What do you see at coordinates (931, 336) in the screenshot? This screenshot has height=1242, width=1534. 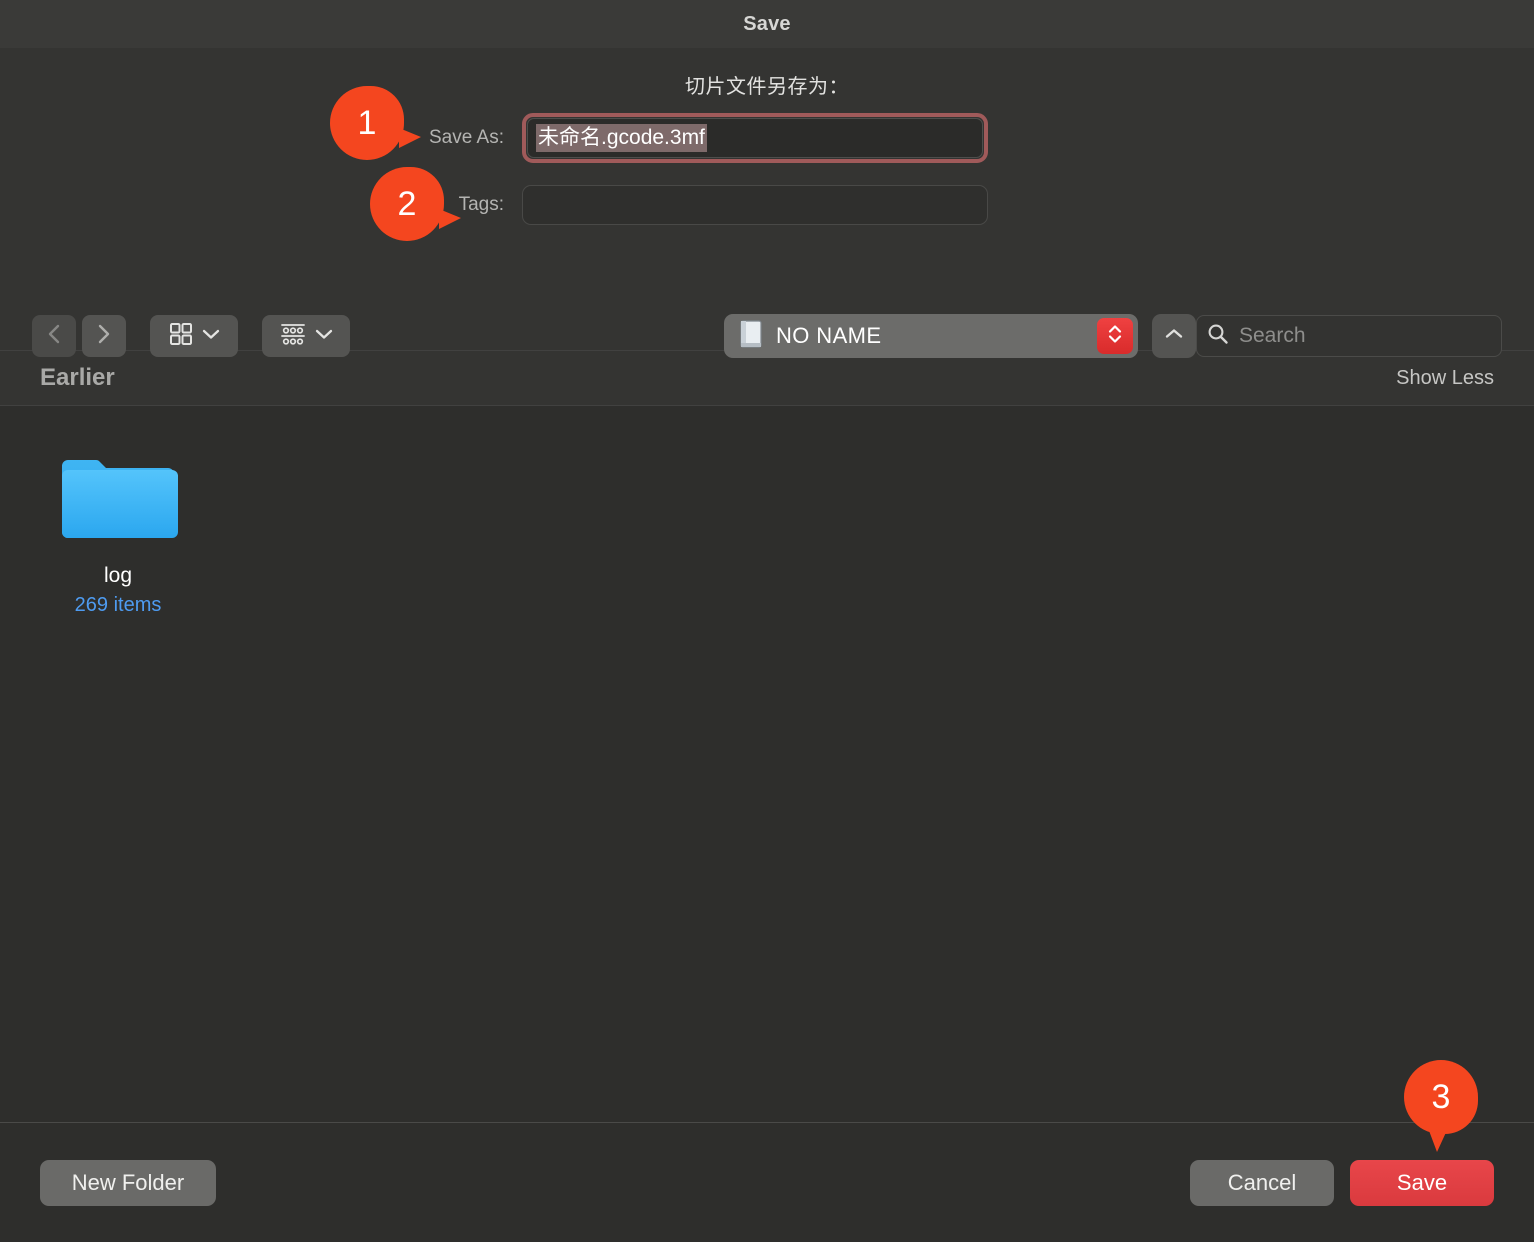 I see `location-popup-button: NO NAME` at bounding box center [931, 336].